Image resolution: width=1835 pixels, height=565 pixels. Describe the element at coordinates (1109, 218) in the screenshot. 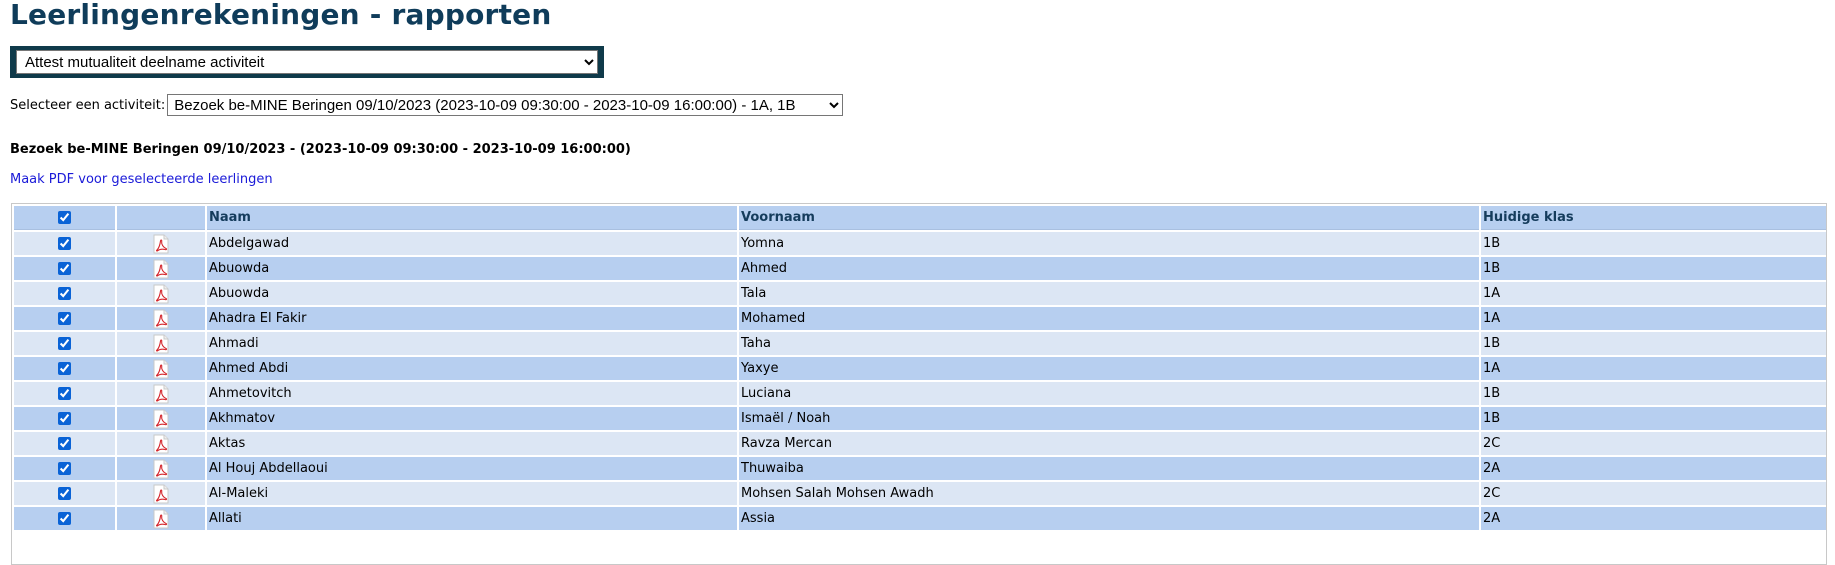

I see `column-header-voornaam: Voornaam` at that location.